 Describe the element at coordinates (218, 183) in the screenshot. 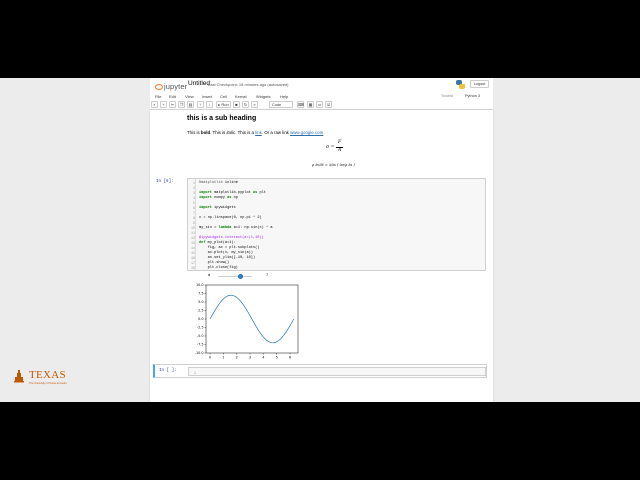

I see `code-line: %matplotlib inline` at that location.